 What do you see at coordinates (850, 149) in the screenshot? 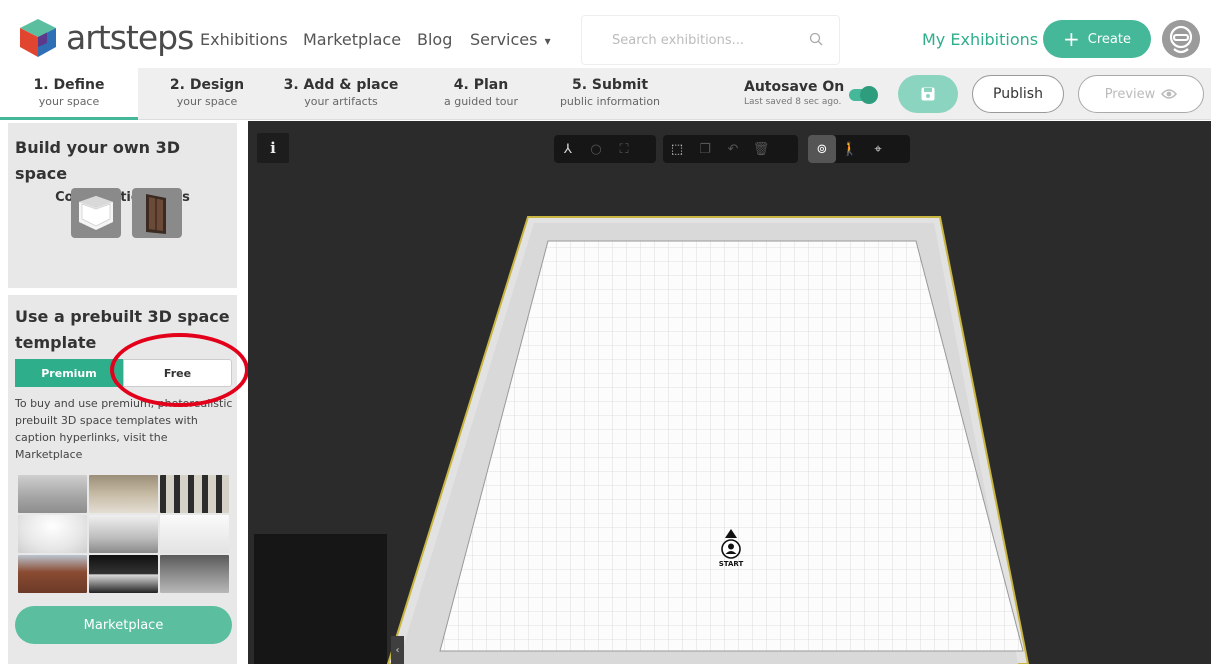
I see `walk-view-icon: 🚶` at bounding box center [850, 149].